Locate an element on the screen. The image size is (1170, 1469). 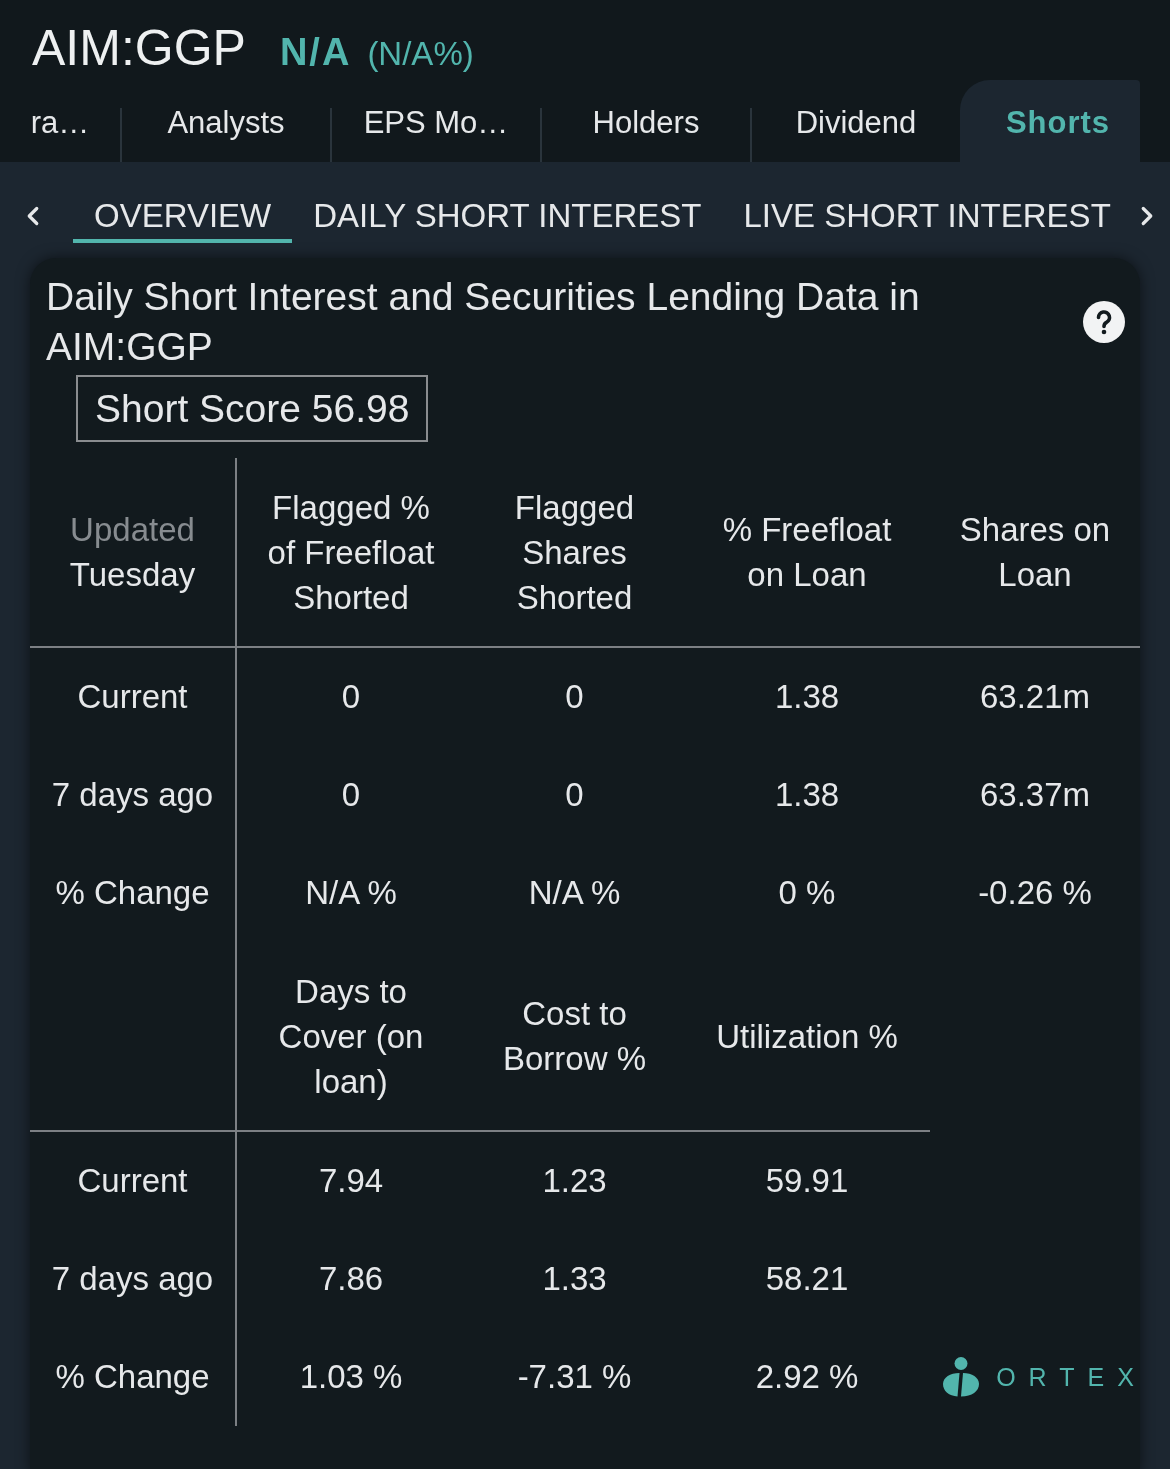
column-header: Shares on Loan is located at coordinates (1035, 553).